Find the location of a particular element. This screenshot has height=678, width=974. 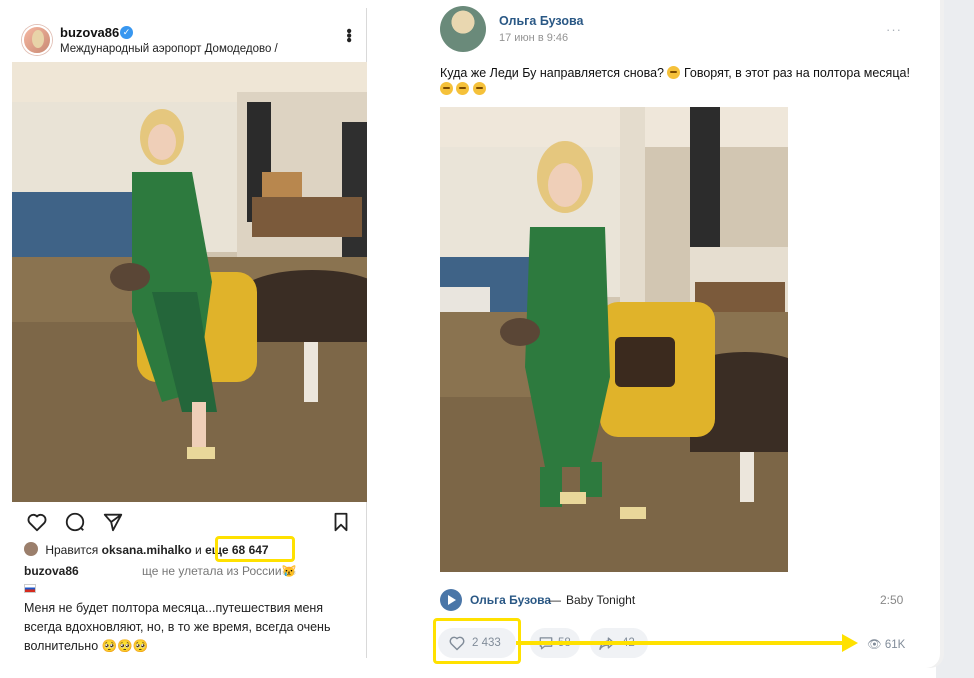

vk-author-name: Ольга Бузова is located at coordinates (541, 21).